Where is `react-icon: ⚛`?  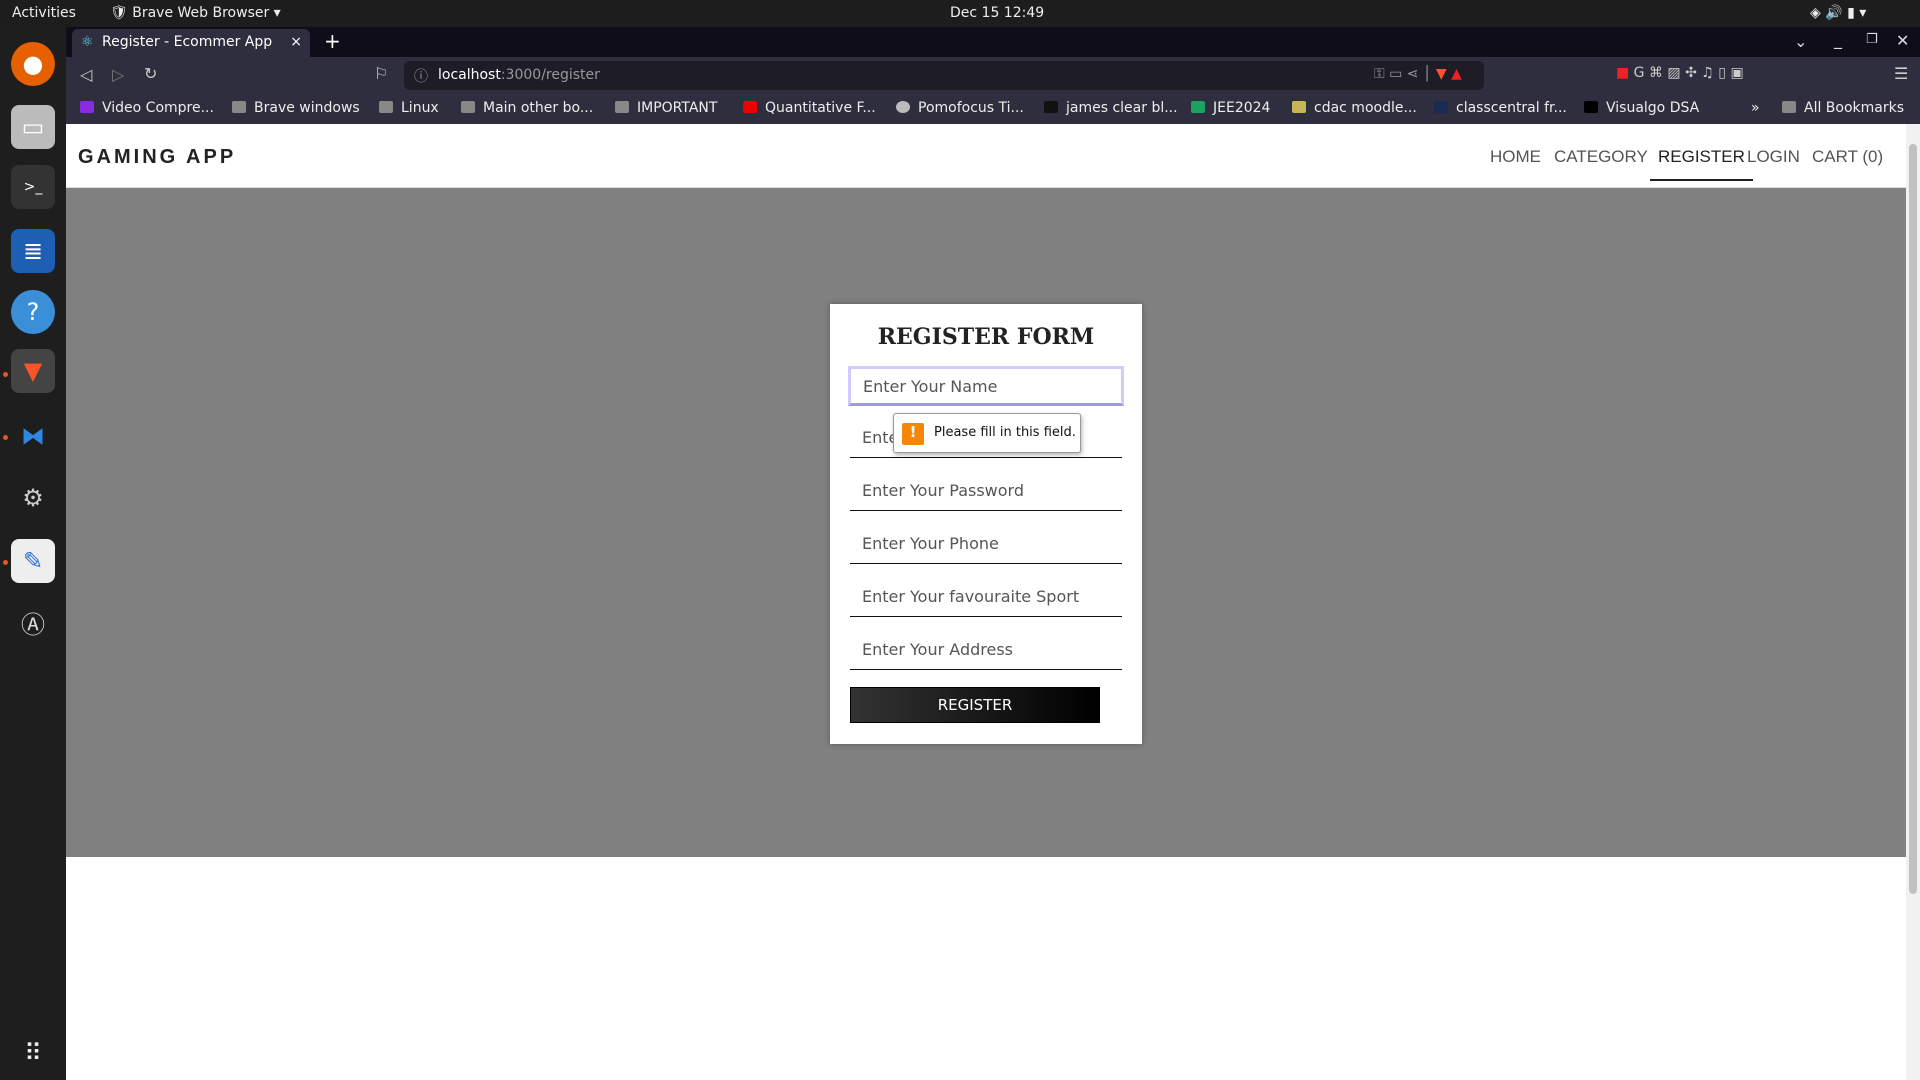 react-icon: ⚛ is located at coordinates (87, 42).